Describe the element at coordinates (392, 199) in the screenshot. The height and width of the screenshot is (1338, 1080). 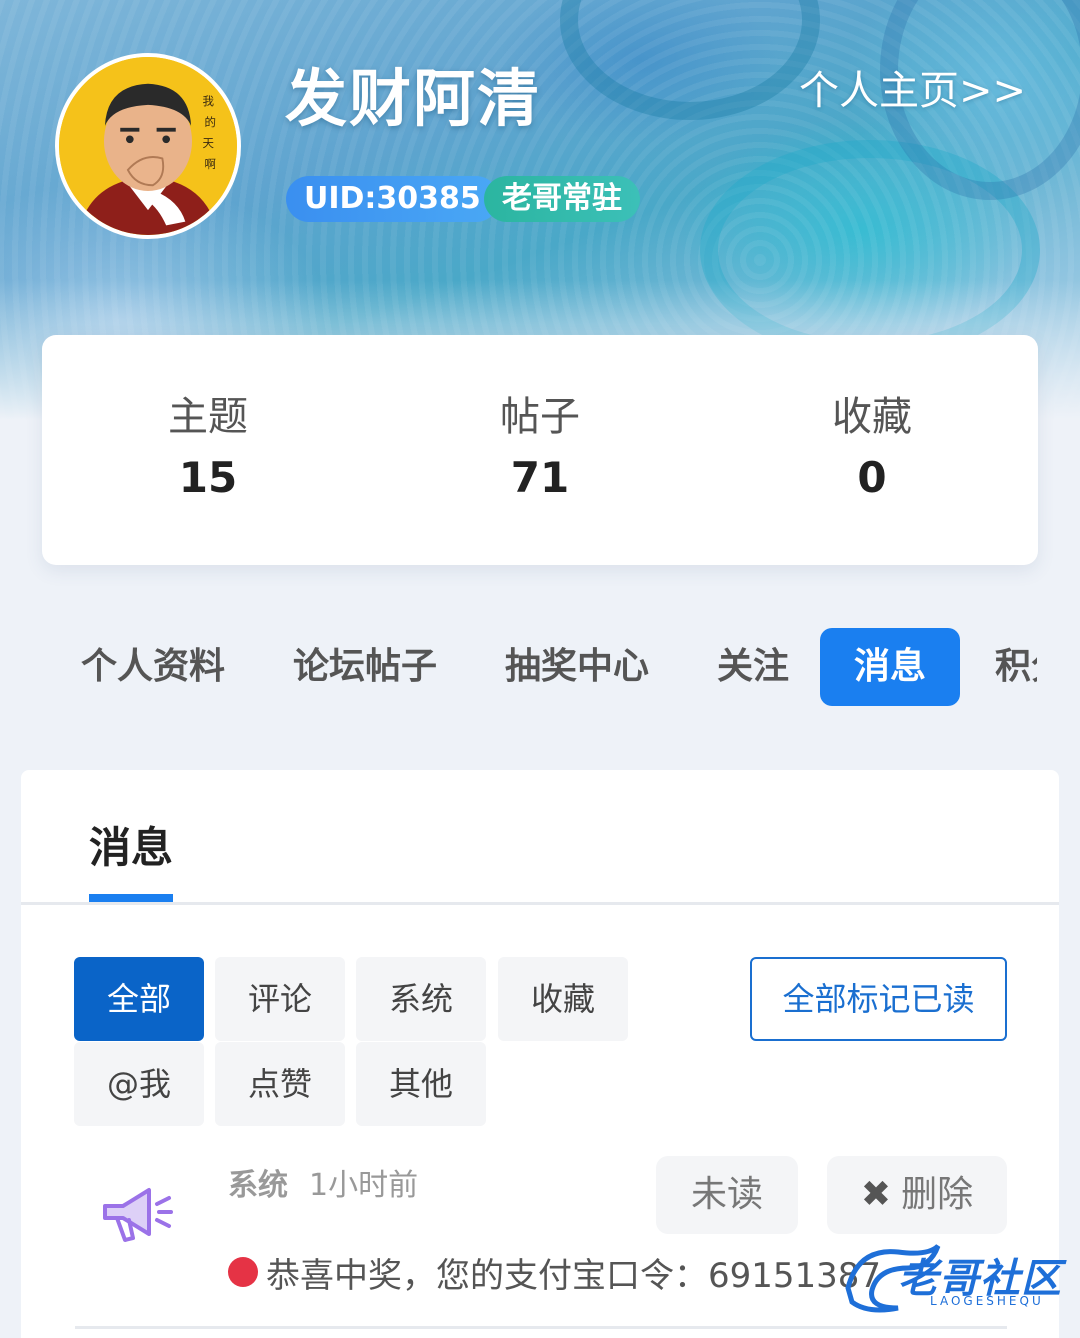
I see `uid-badge: UID:30385` at that location.